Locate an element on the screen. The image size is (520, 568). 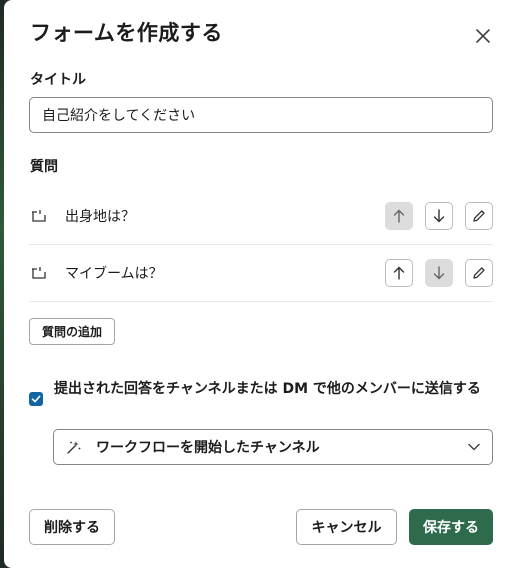
add-question-button: 質問の追加 is located at coordinates (72, 331).